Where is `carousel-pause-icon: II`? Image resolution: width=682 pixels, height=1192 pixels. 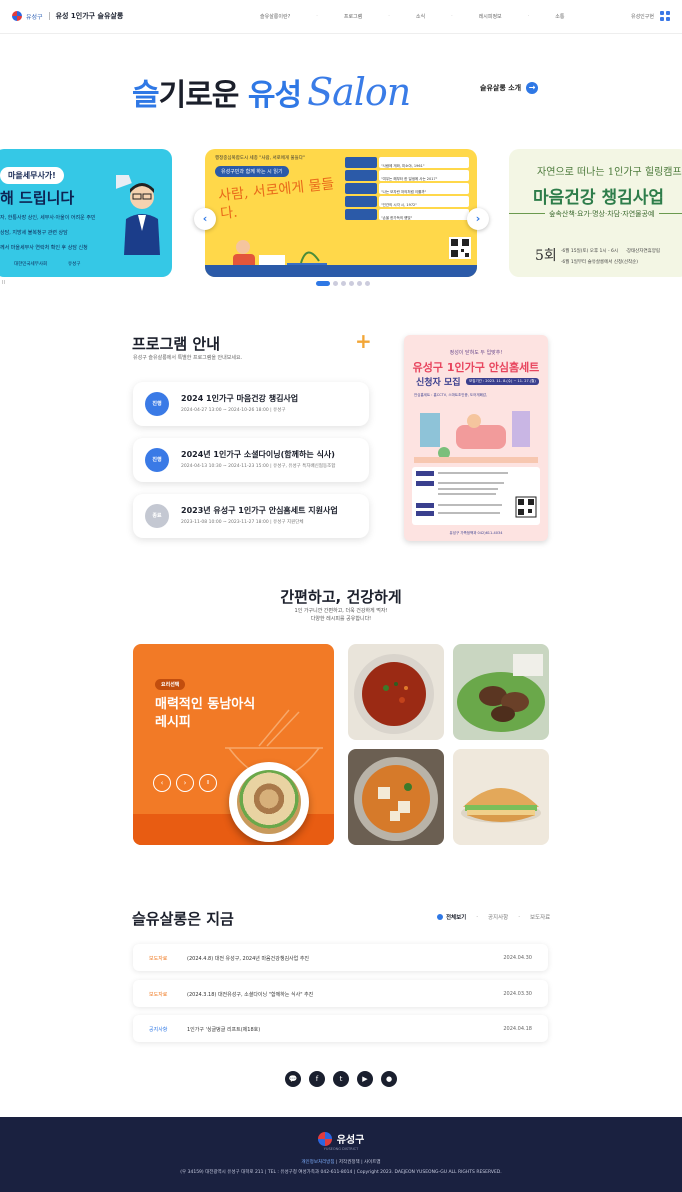 carousel-pause-icon: II is located at coordinates (3, 283).